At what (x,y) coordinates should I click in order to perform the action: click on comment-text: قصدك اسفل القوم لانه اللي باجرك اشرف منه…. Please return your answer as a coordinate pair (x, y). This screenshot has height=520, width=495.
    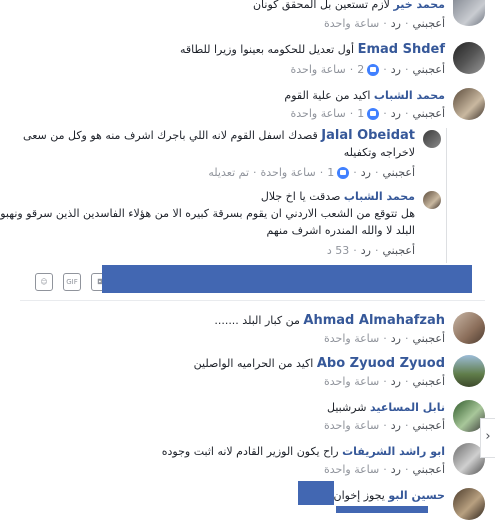
    Looking at the image, I should click on (170, 135).